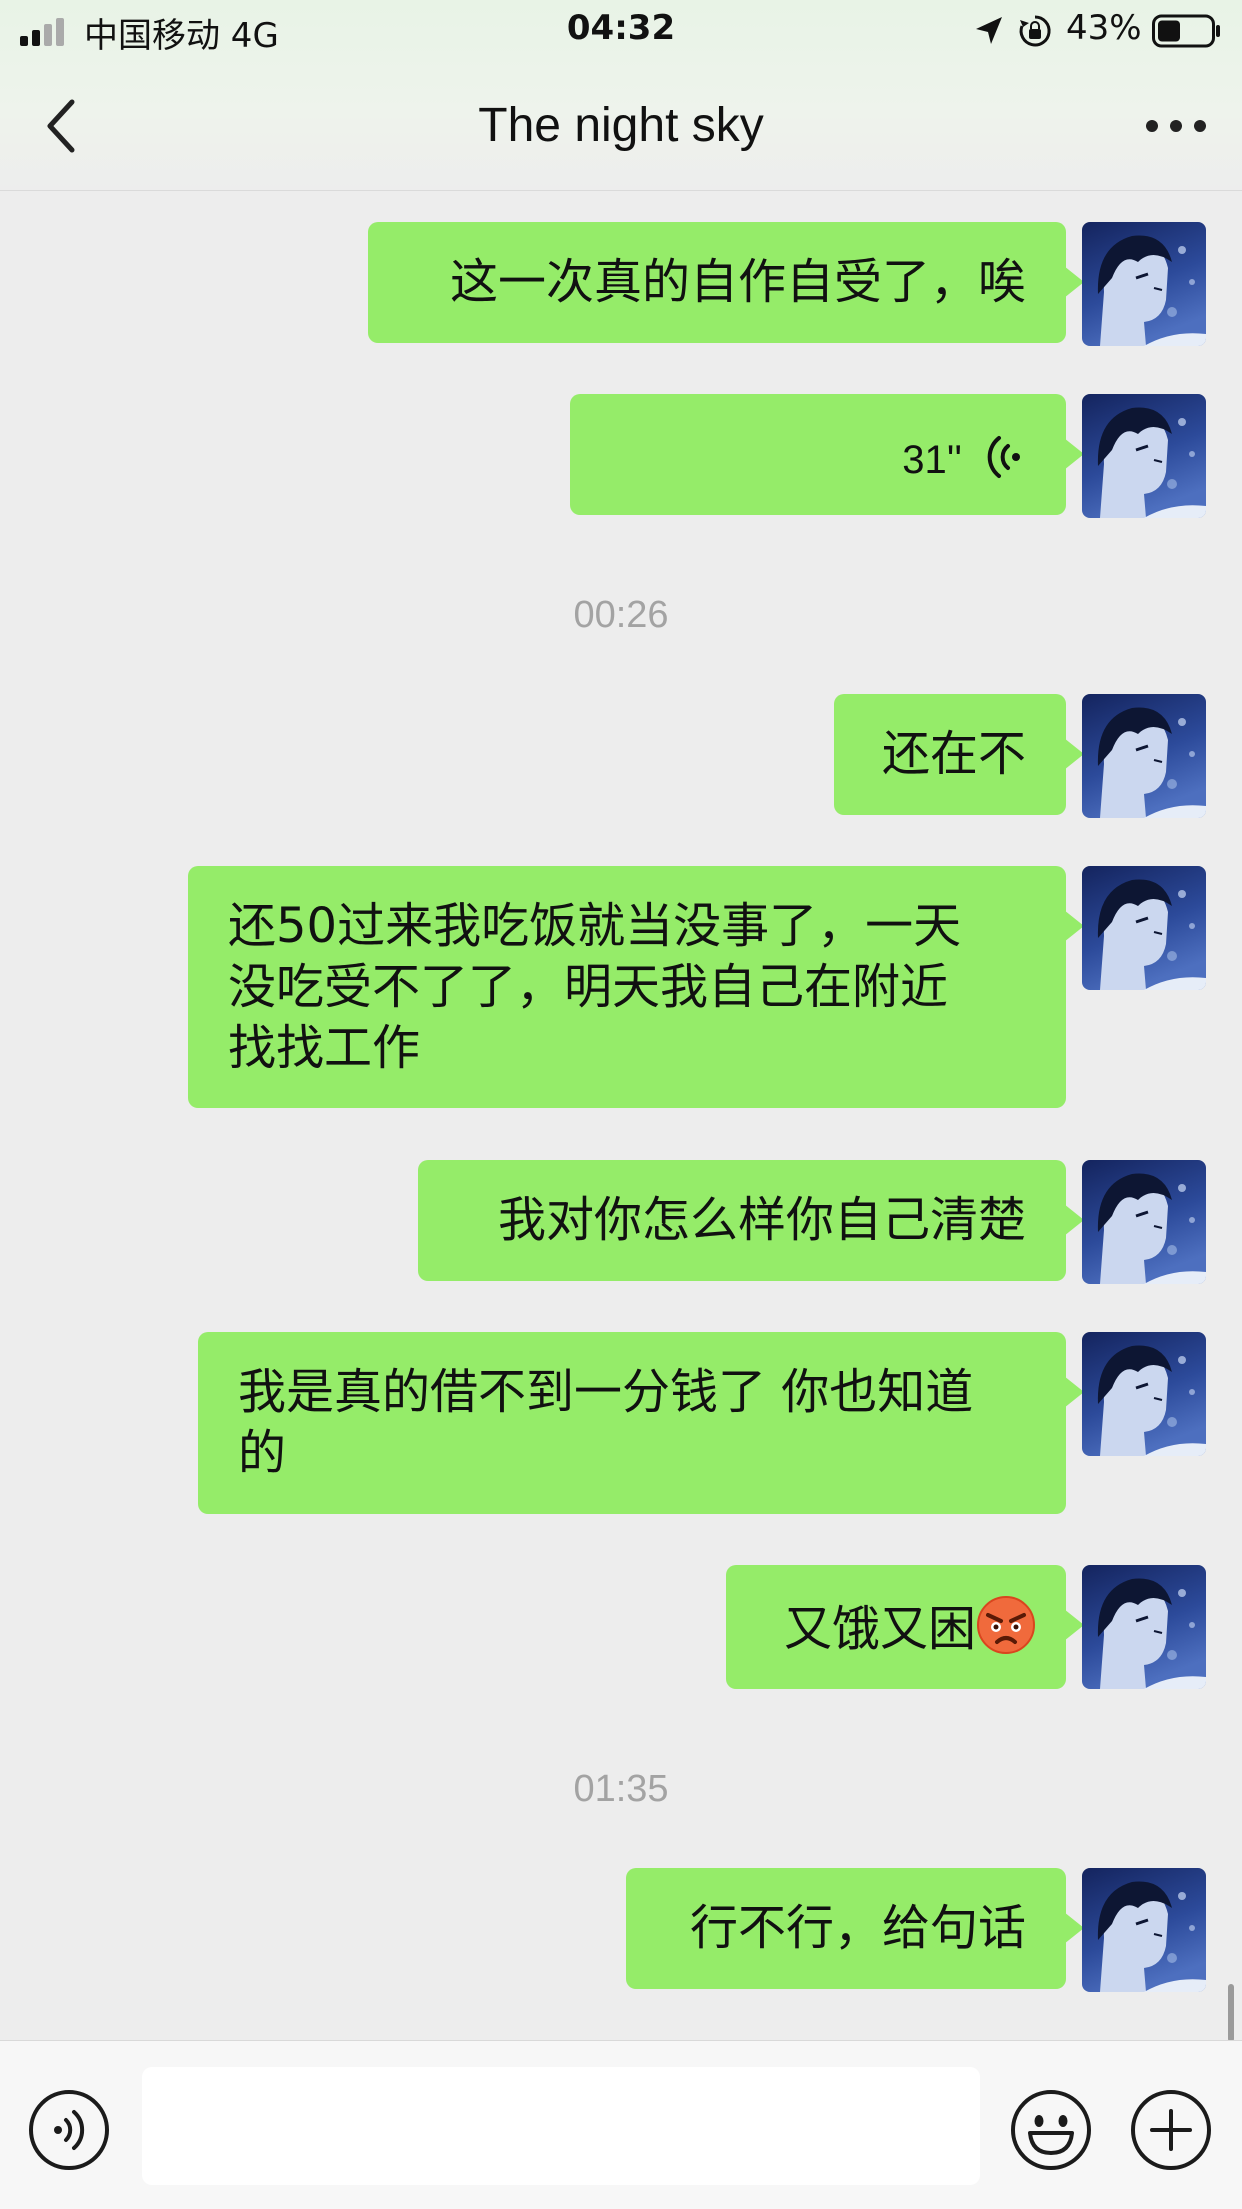  What do you see at coordinates (621, 28) in the screenshot?
I see `status-time: 04:32` at bounding box center [621, 28].